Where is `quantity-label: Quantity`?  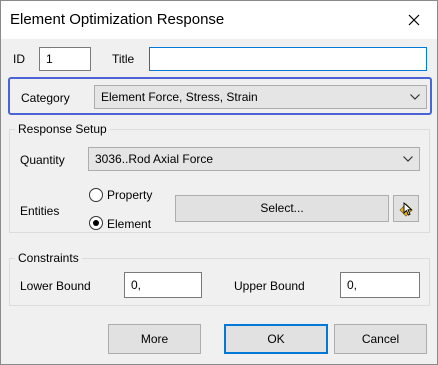 quantity-label: Quantity is located at coordinates (42, 160).